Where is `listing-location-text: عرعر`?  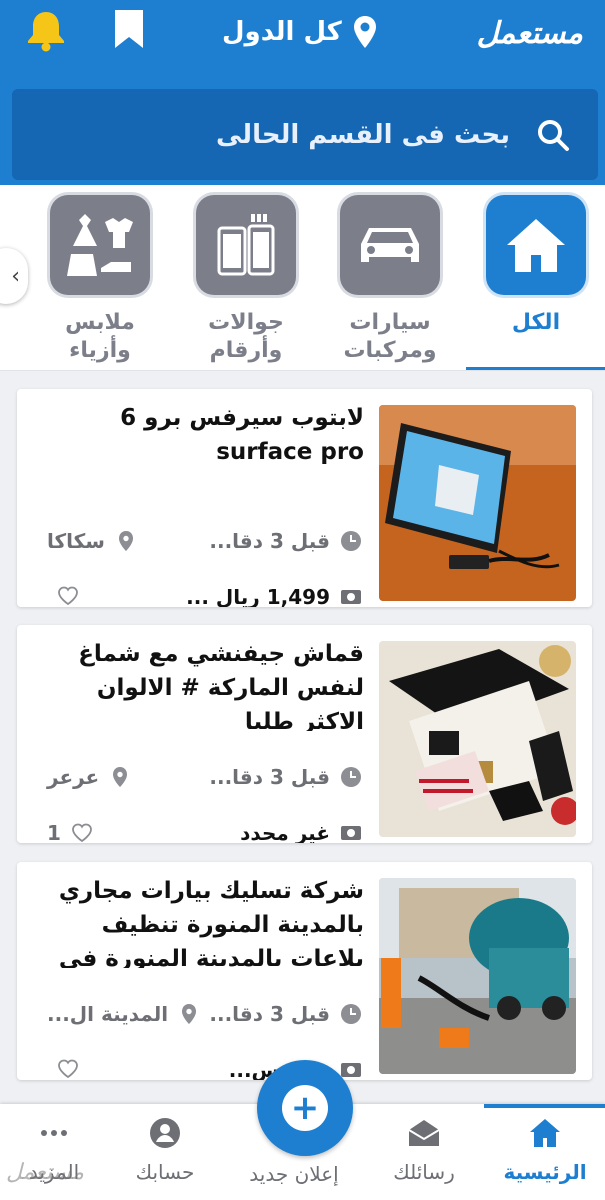 listing-location-text: عرعر is located at coordinates (73, 777).